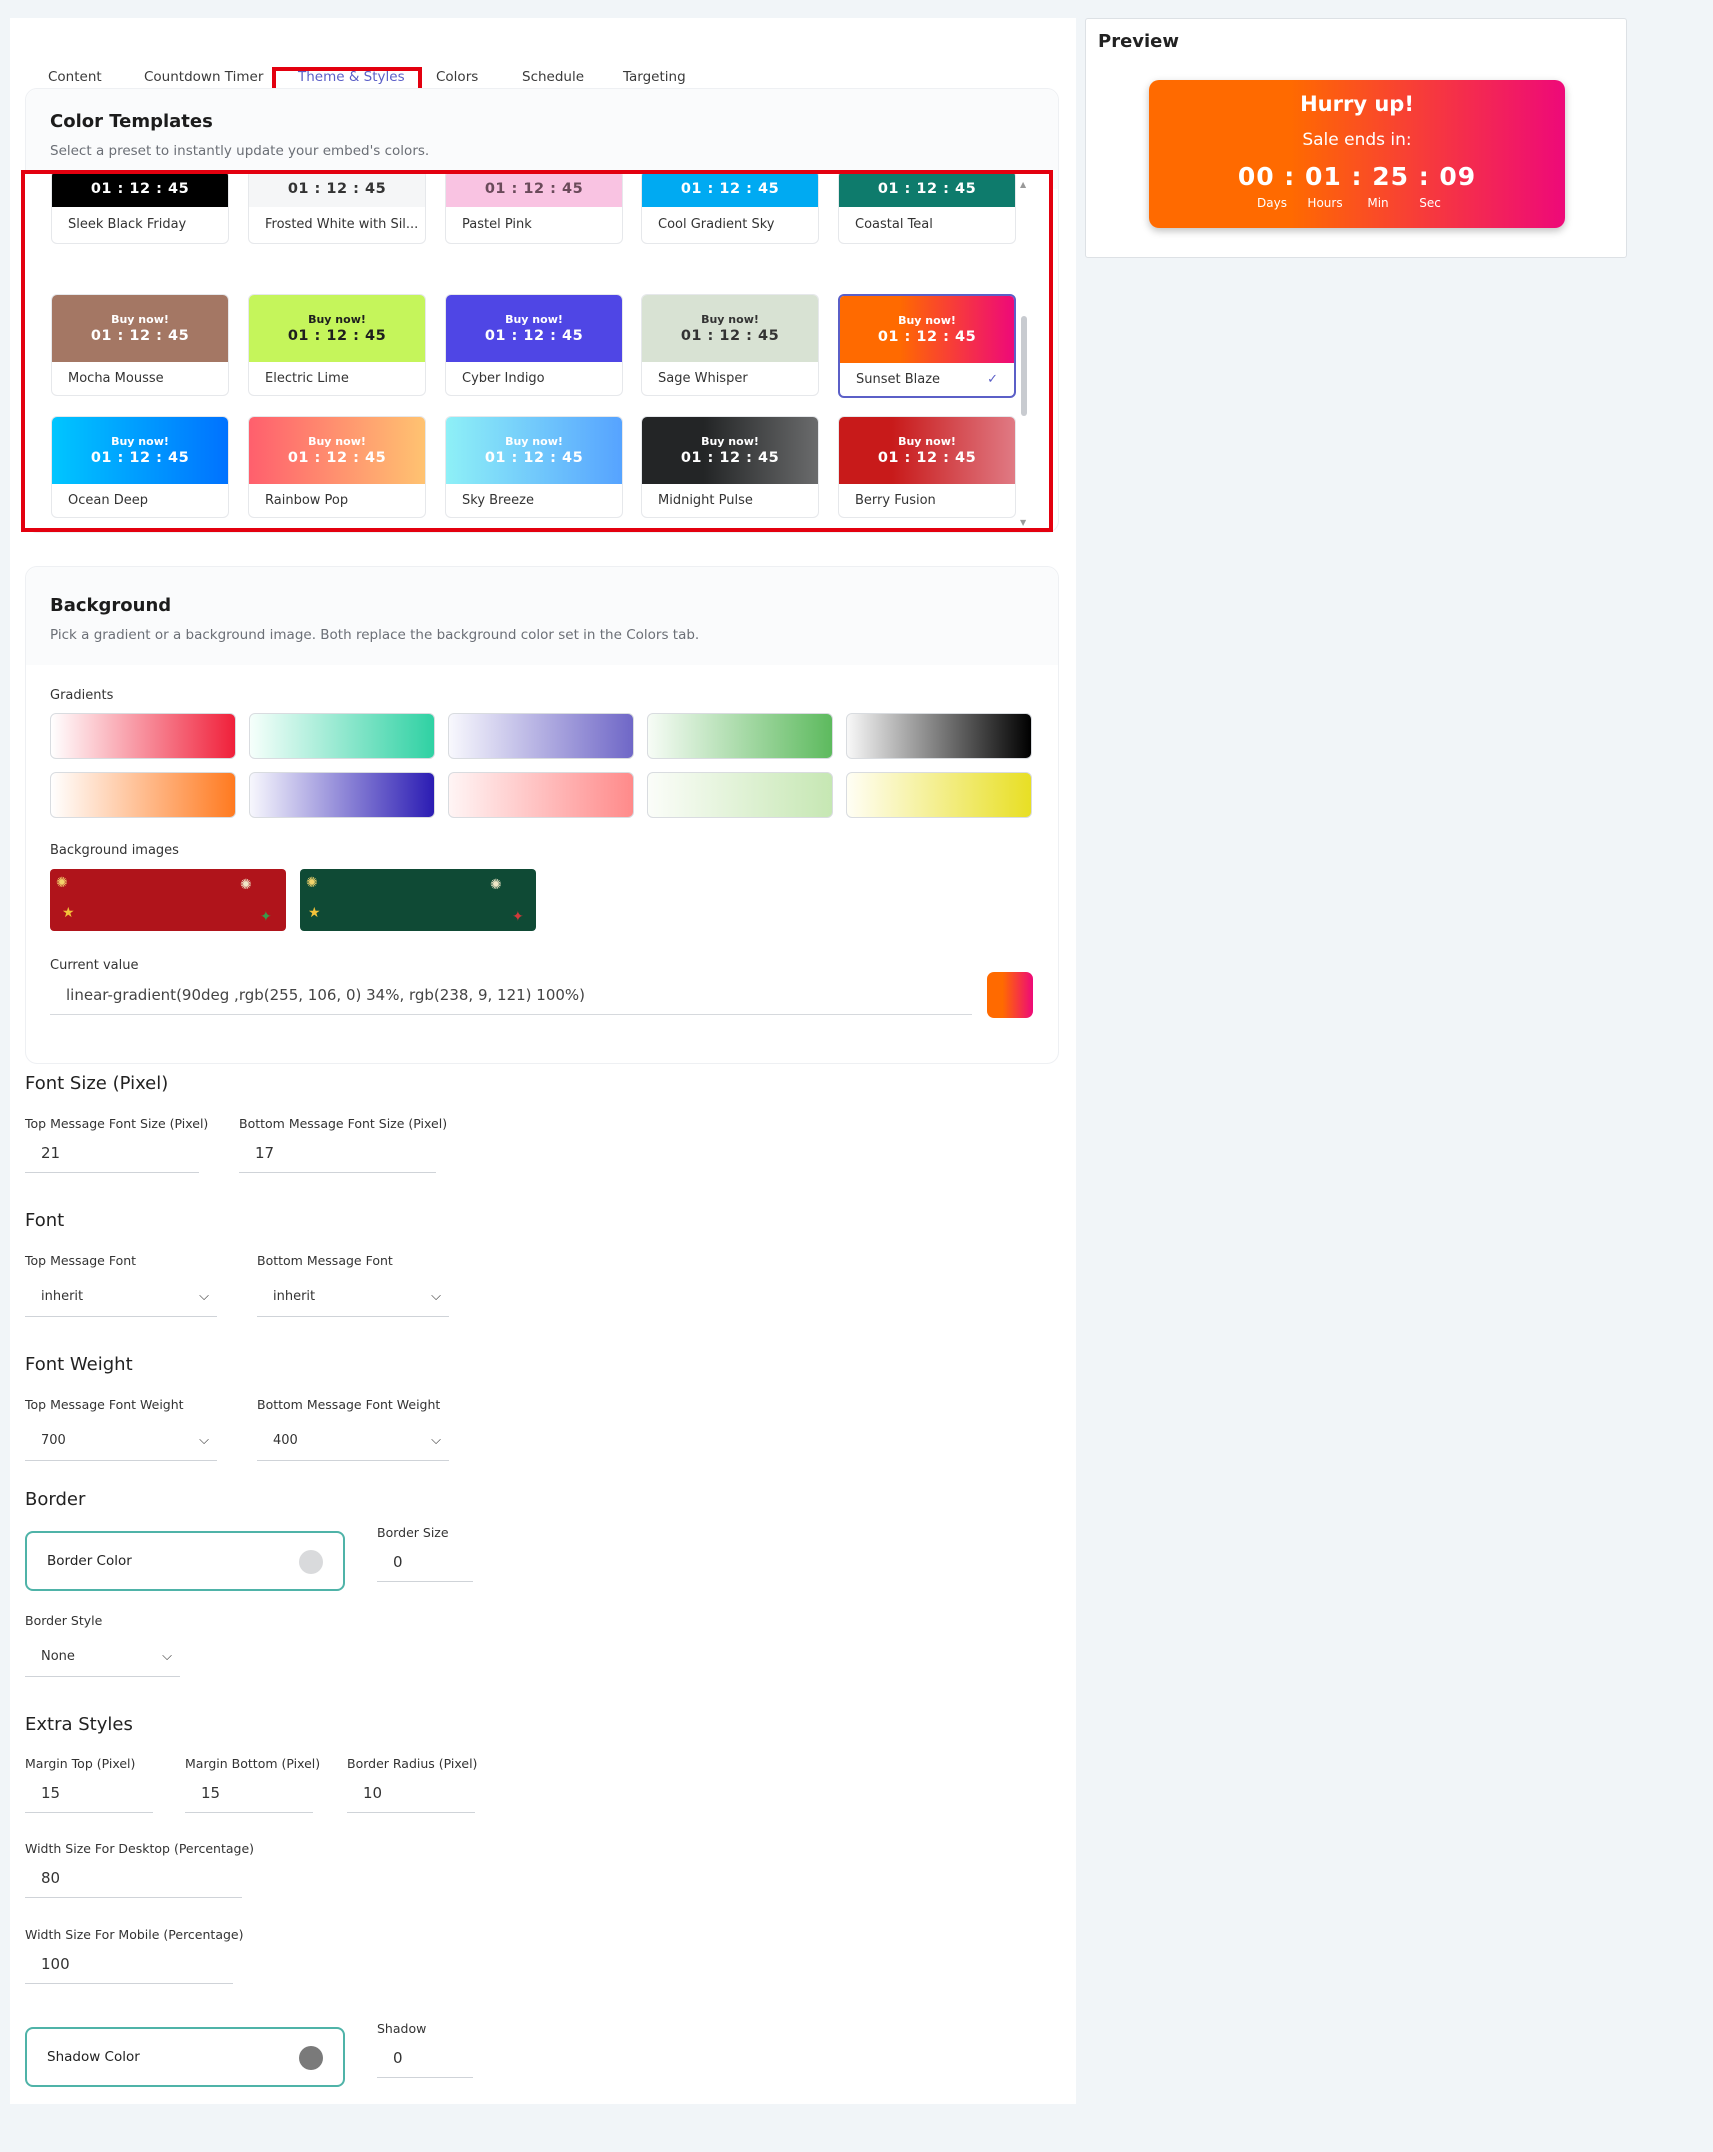 The height and width of the screenshot is (2152, 1713). What do you see at coordinates (140, 1848) in the screenshot?
I see `desktop-width-label: Width Size For Desktop (Percentage)` at bounding box center [140, 1848].